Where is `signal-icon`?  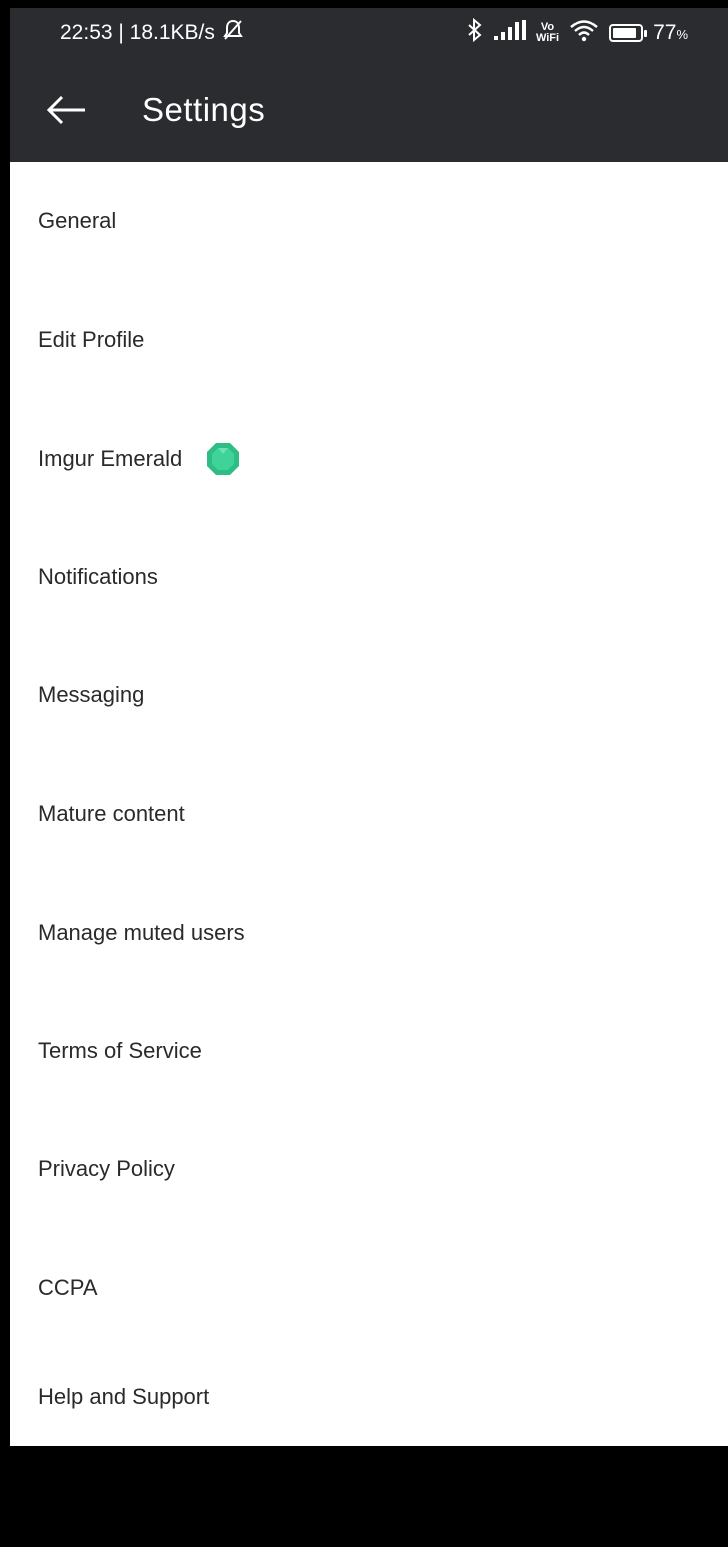
signal-icon is located at coordinates (509, 33).